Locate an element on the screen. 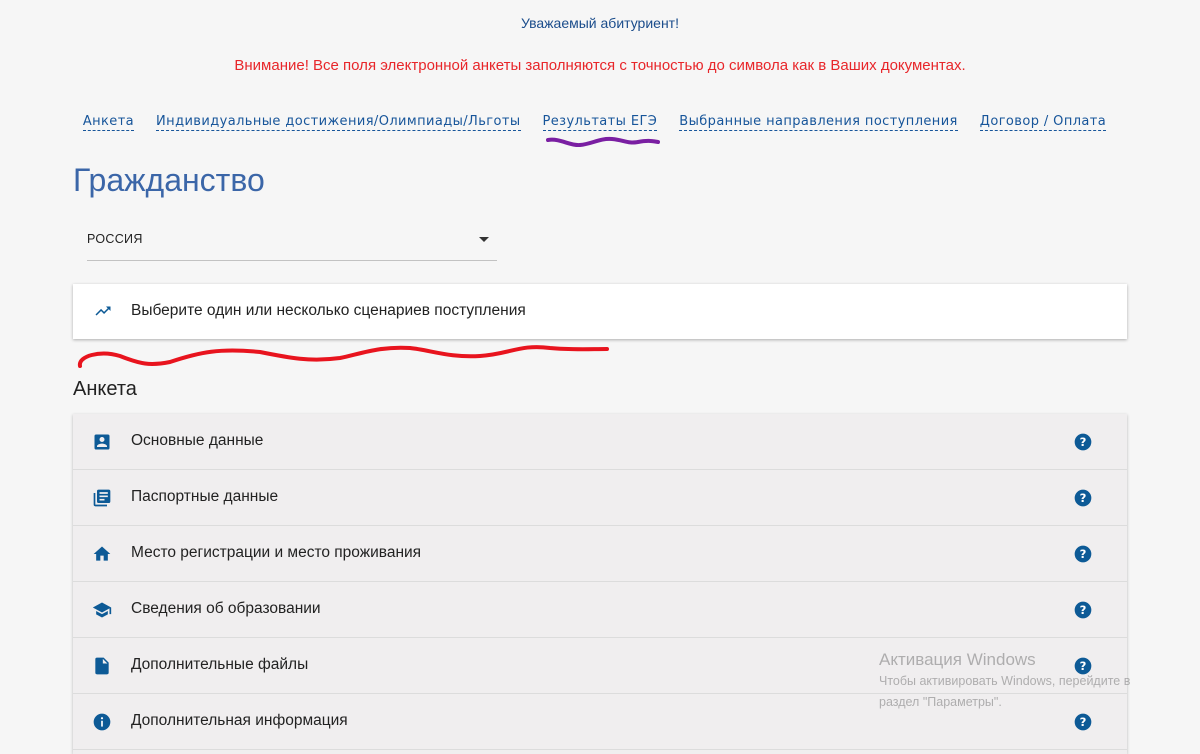  file-icon is located at coordinates (102, 666).